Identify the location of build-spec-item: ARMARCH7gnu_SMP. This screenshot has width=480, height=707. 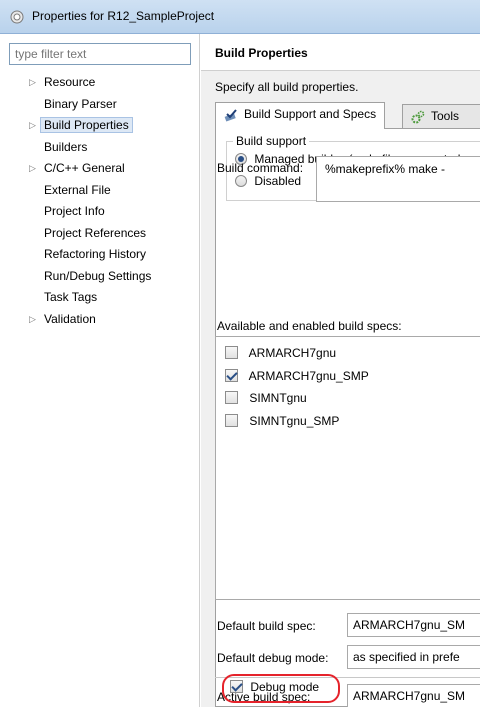
(297, 376).